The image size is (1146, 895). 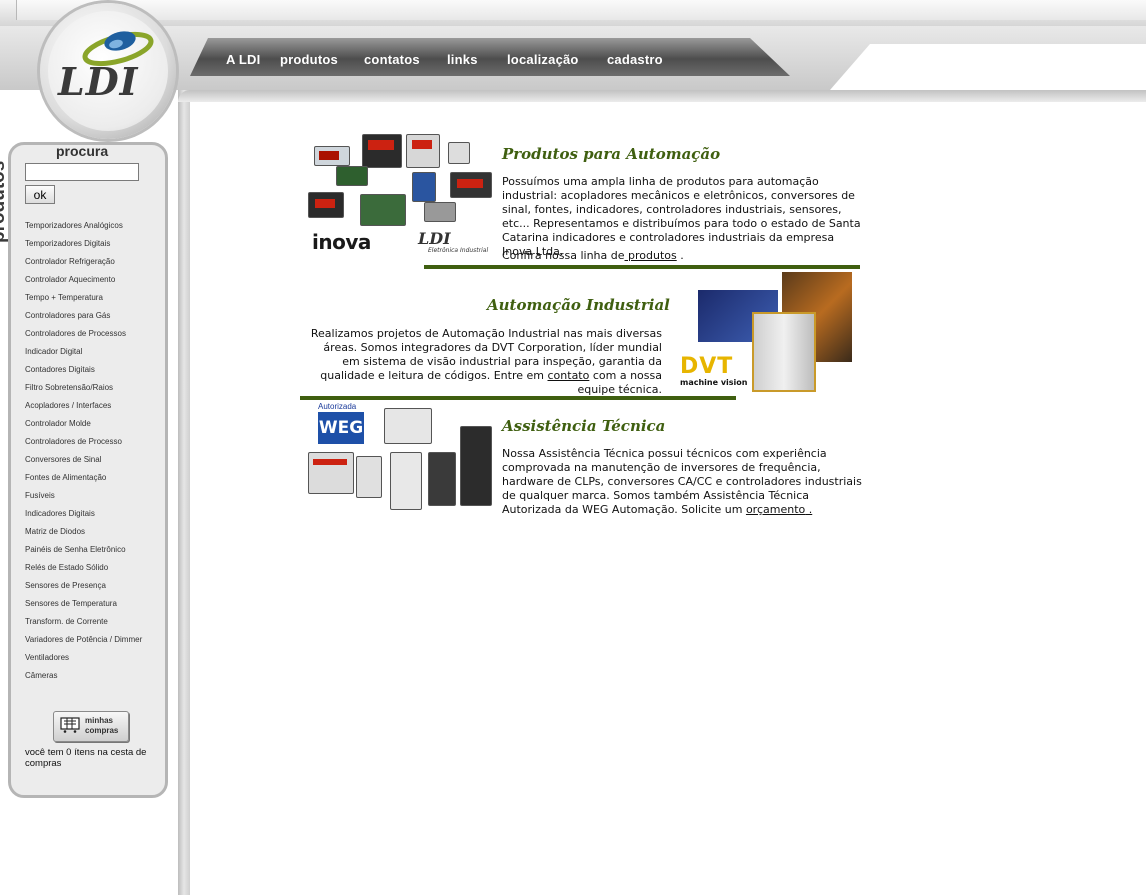 I want to click on weg-authorized-label: Autorizada, so click(x=337, y=406).